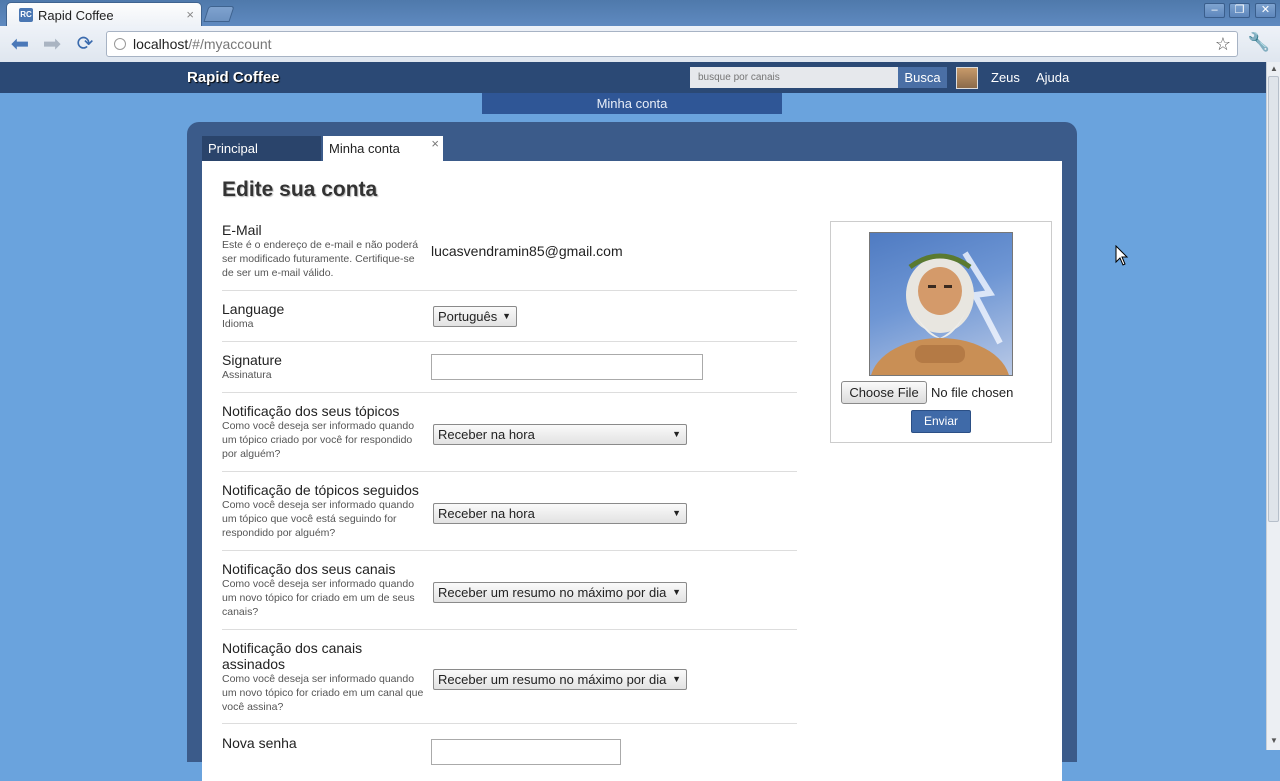  Describe the element at coordinates (527, 251) in the screenshot. I see `email-value: lucasvendramin85@gmail.com` at that location.